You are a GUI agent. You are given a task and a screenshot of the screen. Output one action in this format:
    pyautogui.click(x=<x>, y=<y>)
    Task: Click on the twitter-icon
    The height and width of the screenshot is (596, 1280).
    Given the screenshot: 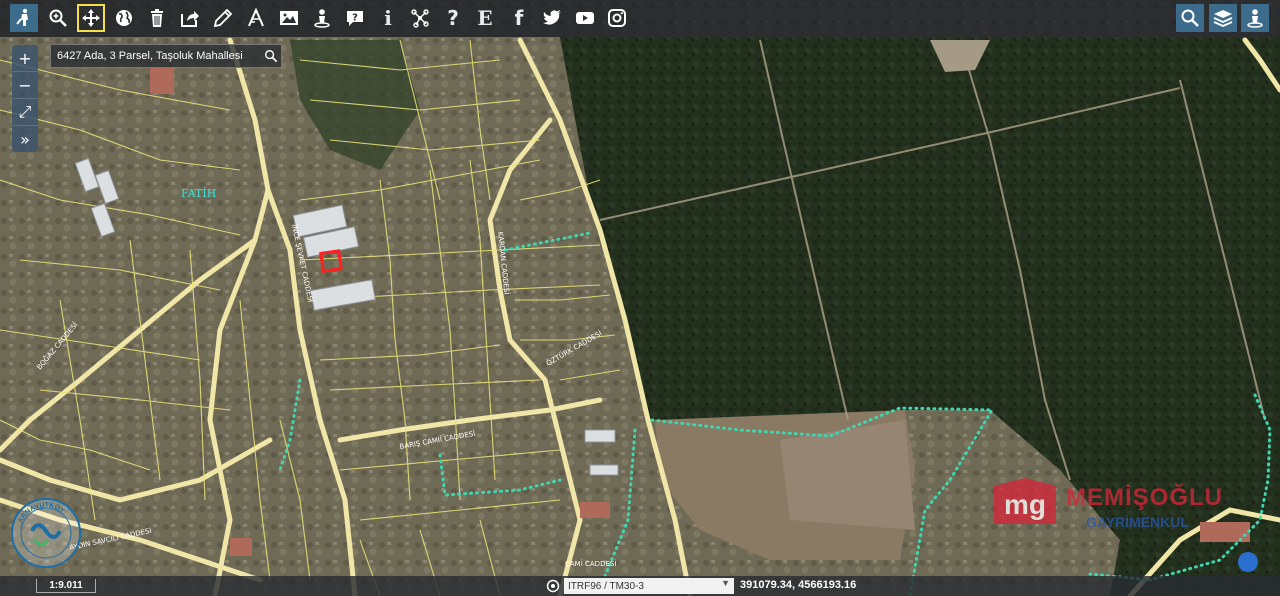 What is the action you would take?
    pyautogui.click(x=552, y=18)
    